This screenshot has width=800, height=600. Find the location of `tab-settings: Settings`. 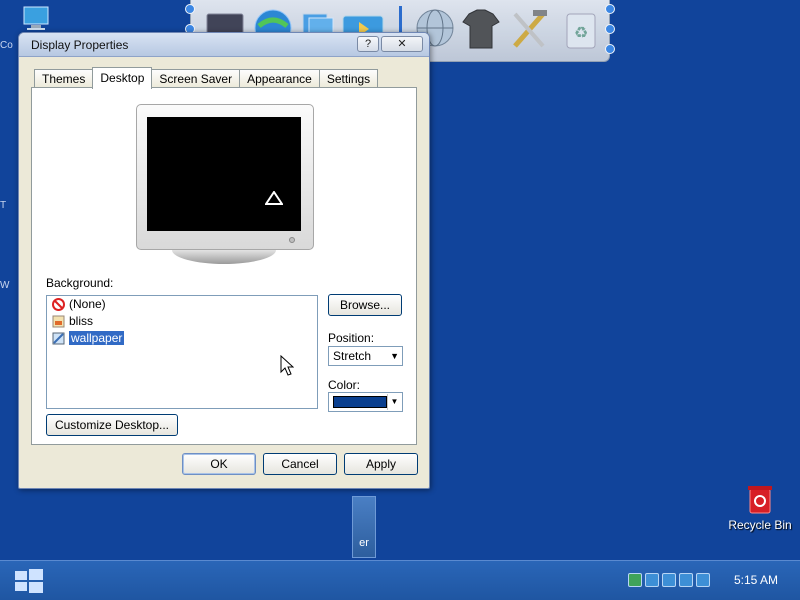

tab-settings: Settings is located at coordinates (348, 78).